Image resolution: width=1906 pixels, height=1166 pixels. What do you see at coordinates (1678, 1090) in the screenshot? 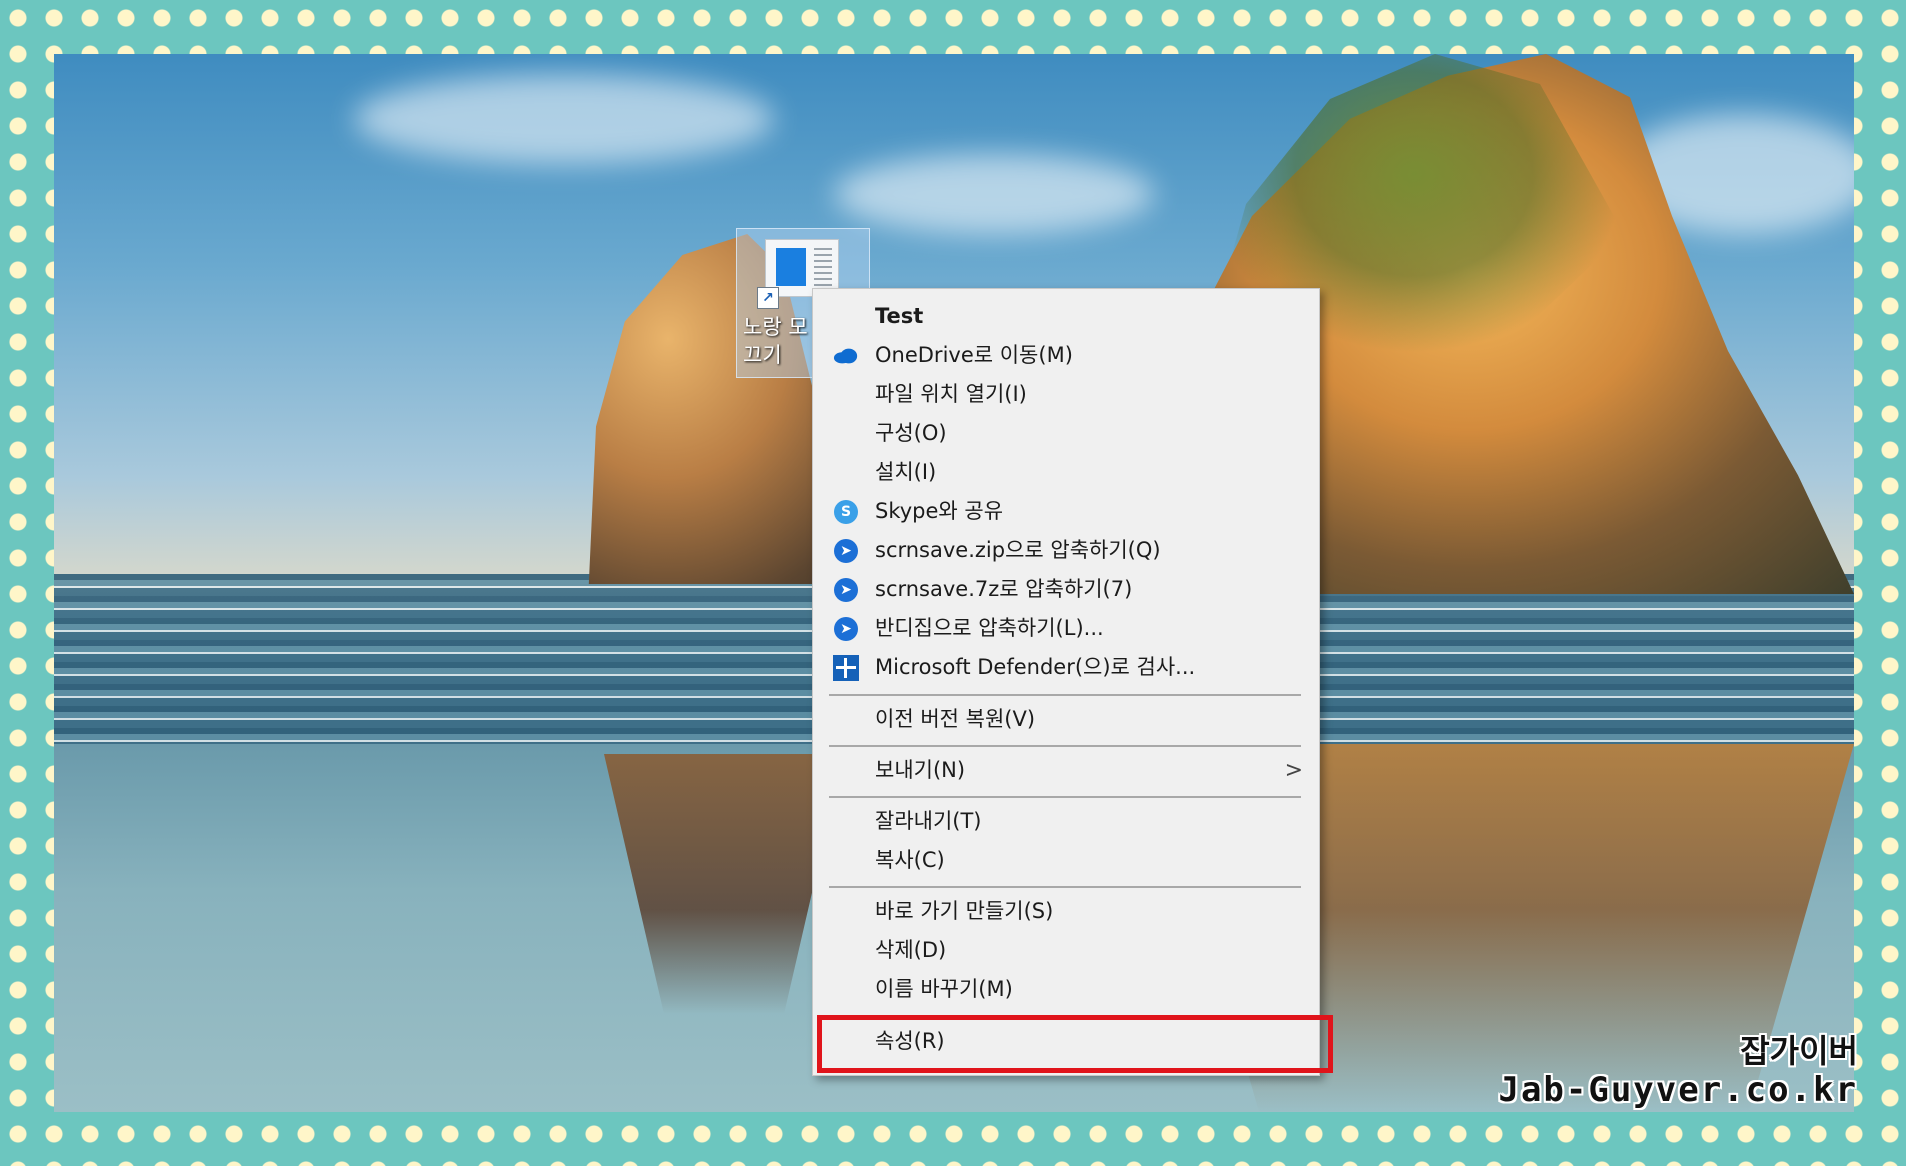
I see `watermark-url: Jab-Guyver.co.kr` at bounding box center [1678, 1090].